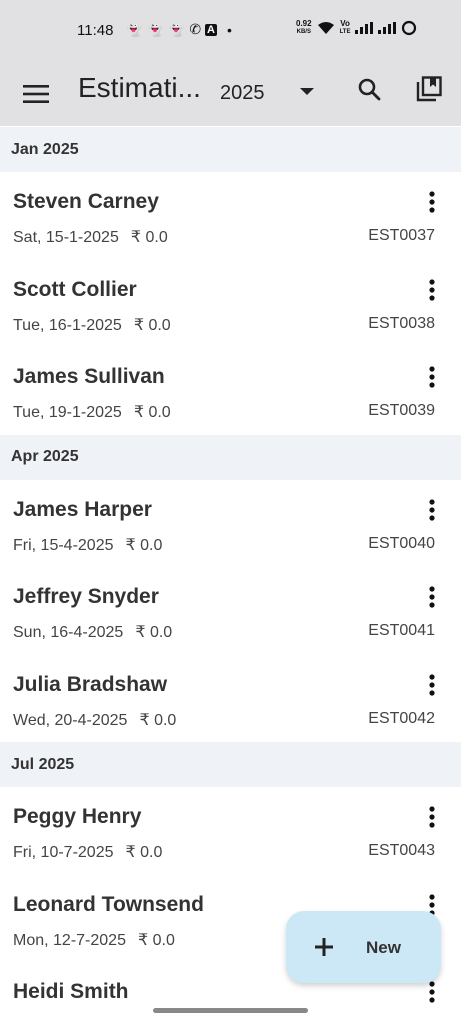 Image resolution: width=461 pixels, height=1024 pixels. What do you see at coordinates (230, 1013) in the screenshot?
I see `navigation-bar-area` at bounding box center [230, 1013].